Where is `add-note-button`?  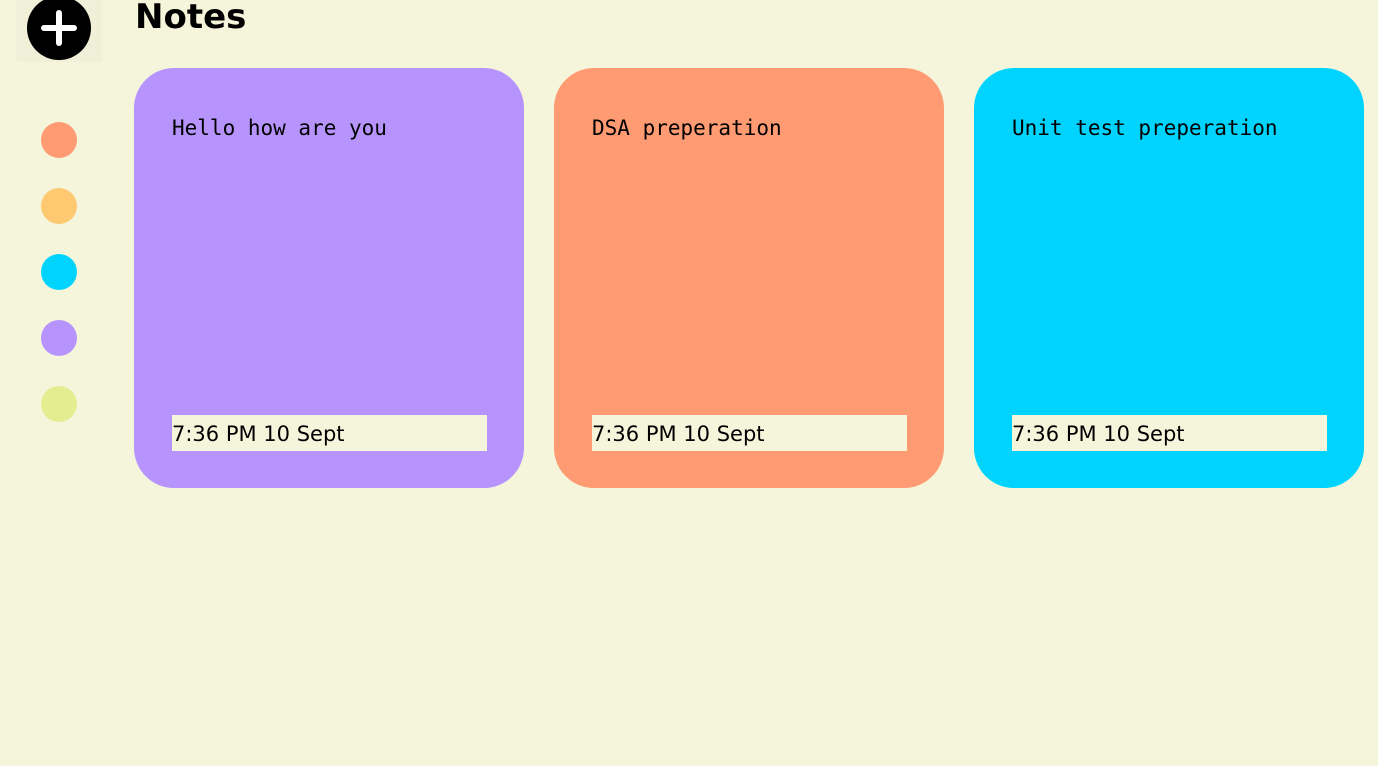 add-note-button is located at coordinates (59, 30).